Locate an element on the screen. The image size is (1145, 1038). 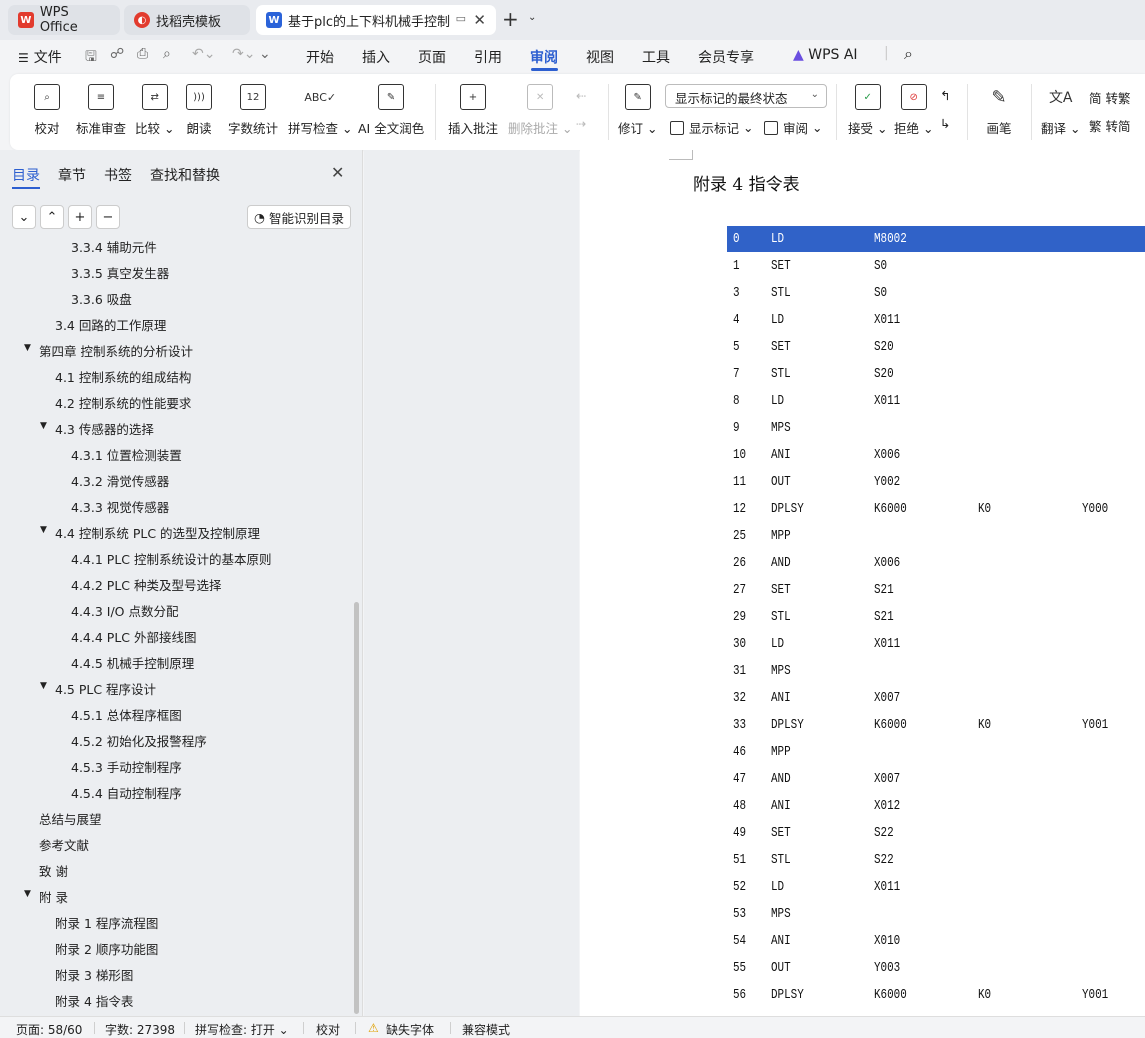
toc-item: 4.5.4 自动控制程序 is located at coordinates (126, 792).